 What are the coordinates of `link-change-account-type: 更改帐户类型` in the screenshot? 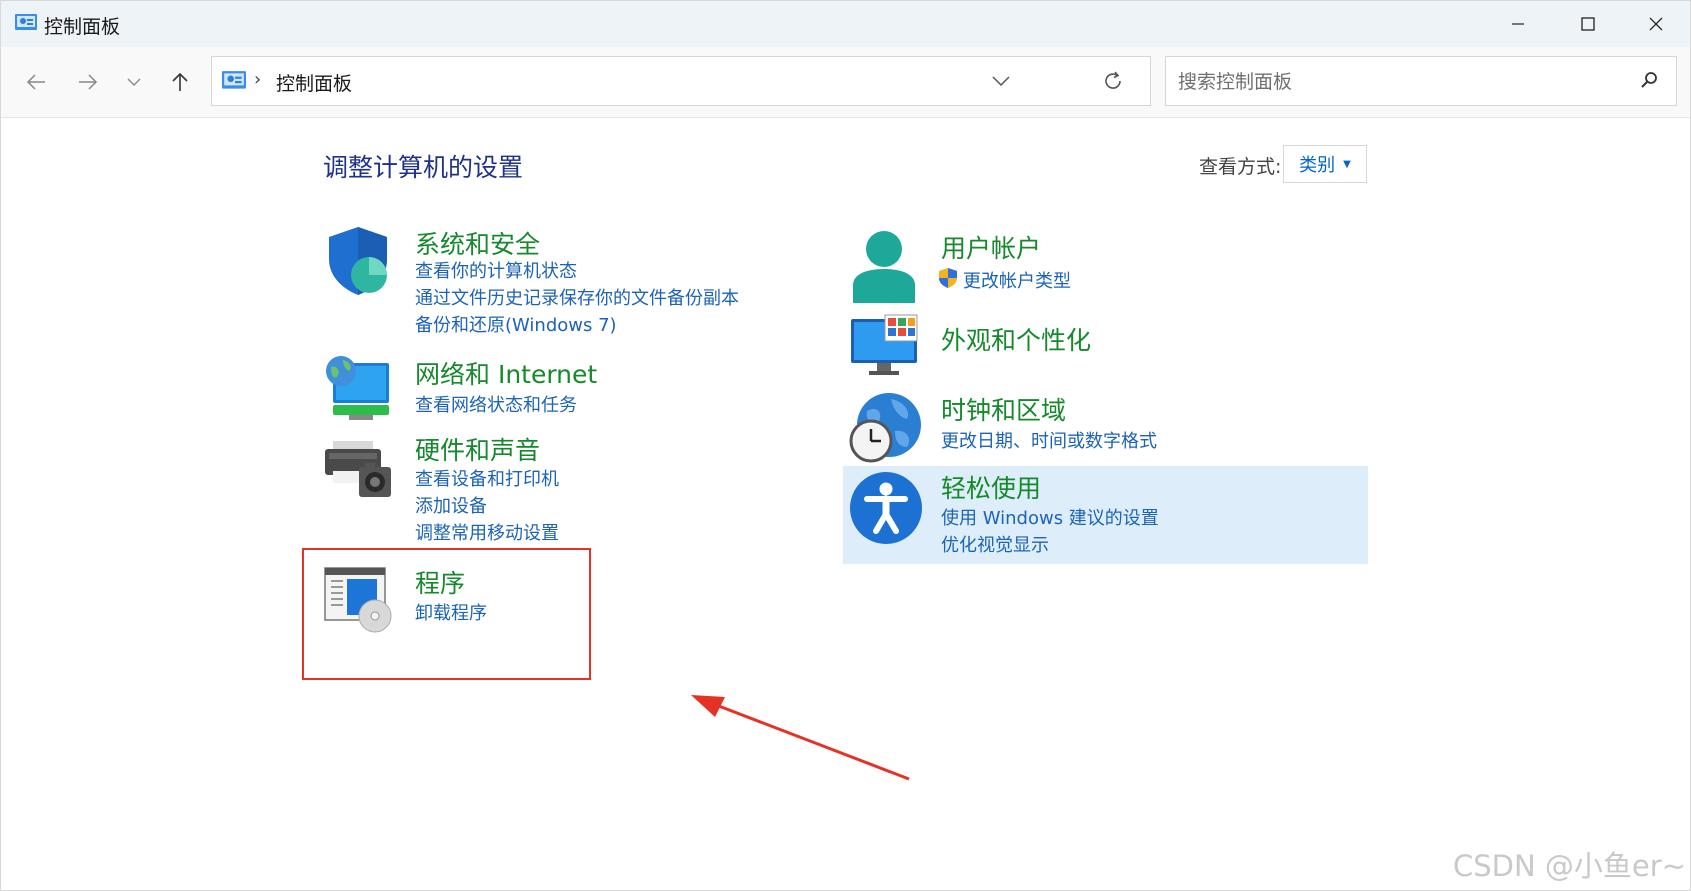 It's located at (1017, 280).